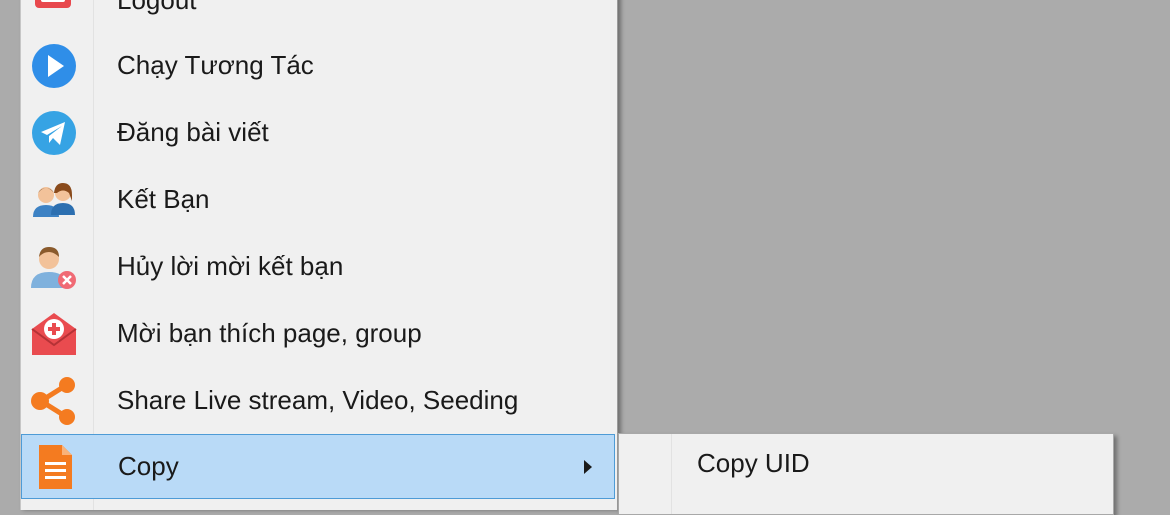  I want to click on menu-item-add-friend: Kết Bạn, so click(318, 199).